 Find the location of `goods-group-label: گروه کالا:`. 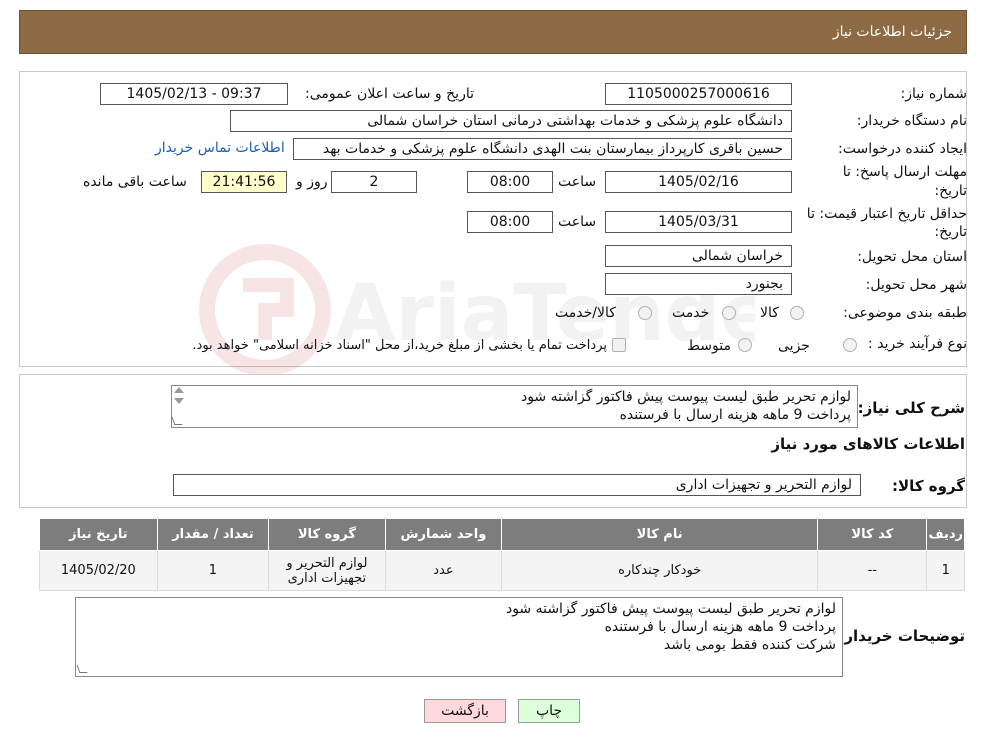

goods-group-label: گروه کالا: is located at coordinates (928, 486).